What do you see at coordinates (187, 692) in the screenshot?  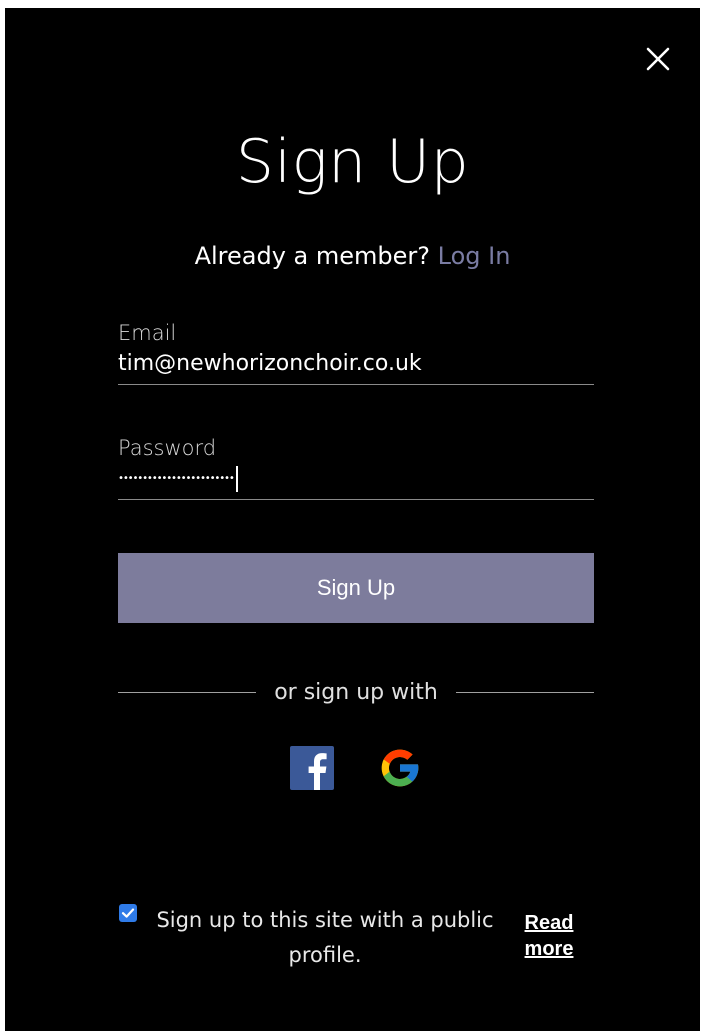 I see `divider-line-left` at bounding box center [187, 692].